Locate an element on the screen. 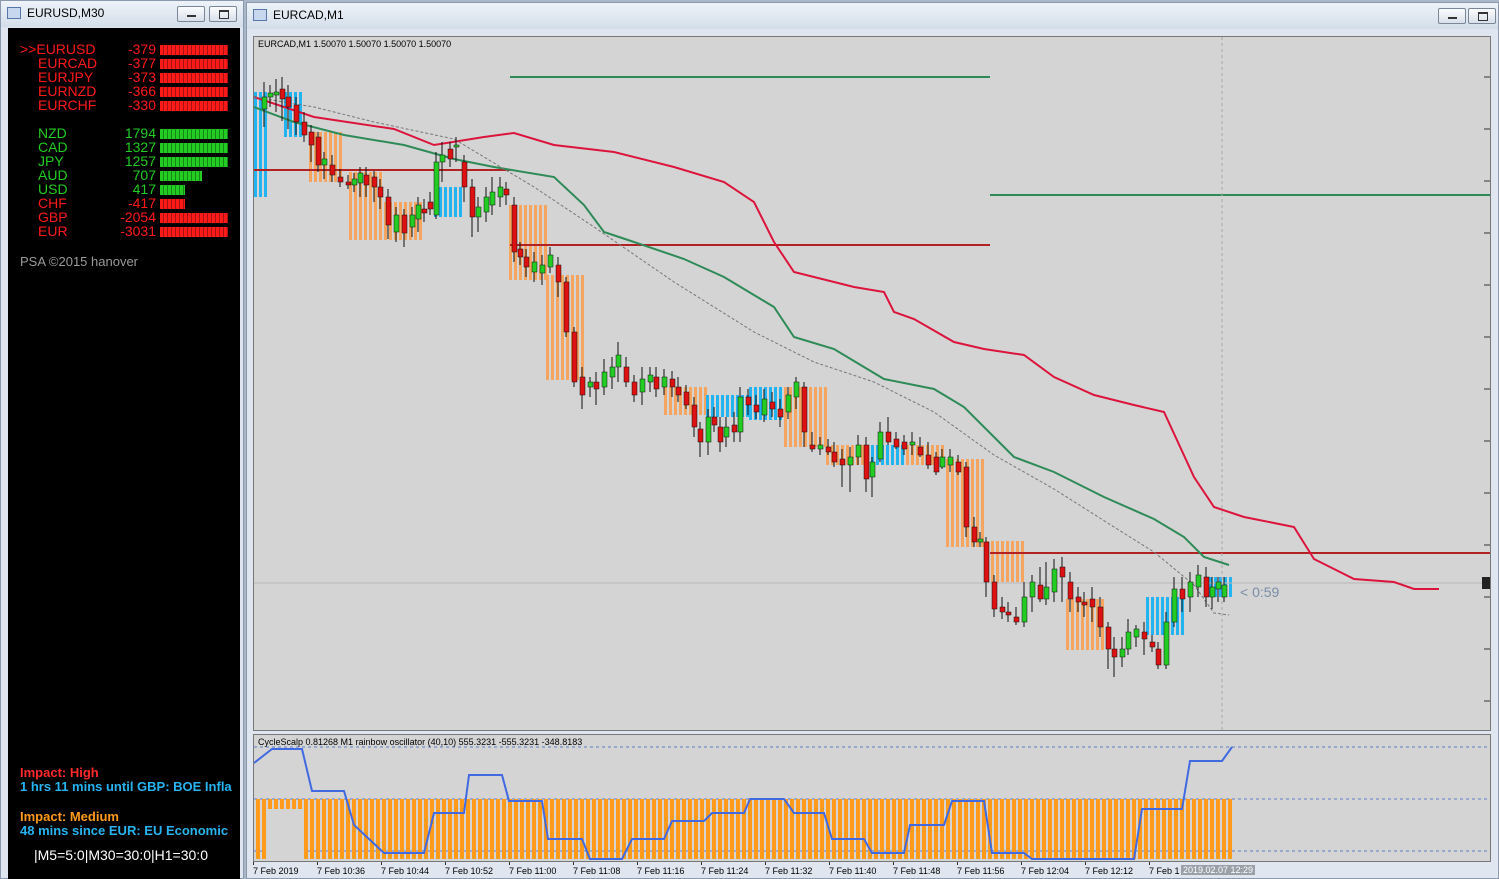 Image resolution: width=1499 pixels, height=879 pixels. timeframe-status: |M5=5:0|M30=30:0|H1=30:0 is located at coordinates (121, 855).